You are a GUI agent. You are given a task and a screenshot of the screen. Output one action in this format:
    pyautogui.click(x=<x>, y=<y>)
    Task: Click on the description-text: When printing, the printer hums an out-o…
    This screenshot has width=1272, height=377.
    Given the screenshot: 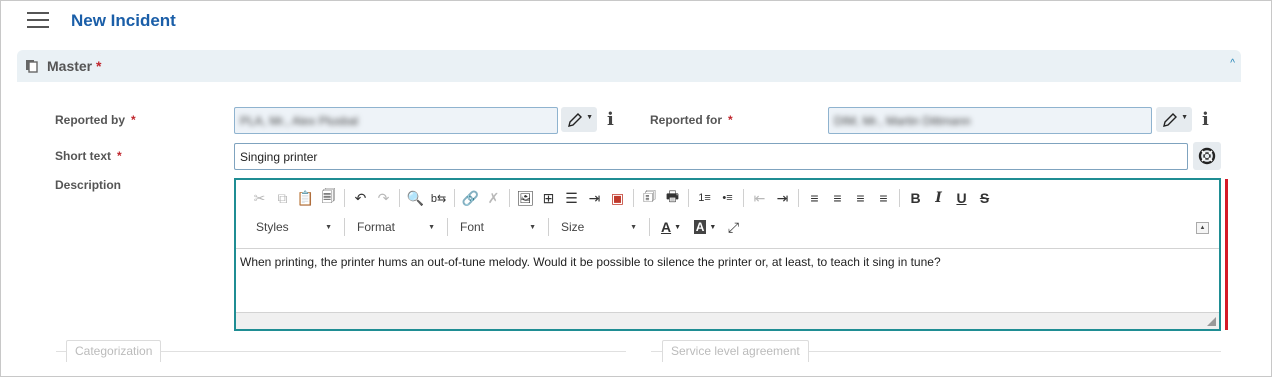 What is the action you would take?
    pyautogui.click(x=727, y=282)
    